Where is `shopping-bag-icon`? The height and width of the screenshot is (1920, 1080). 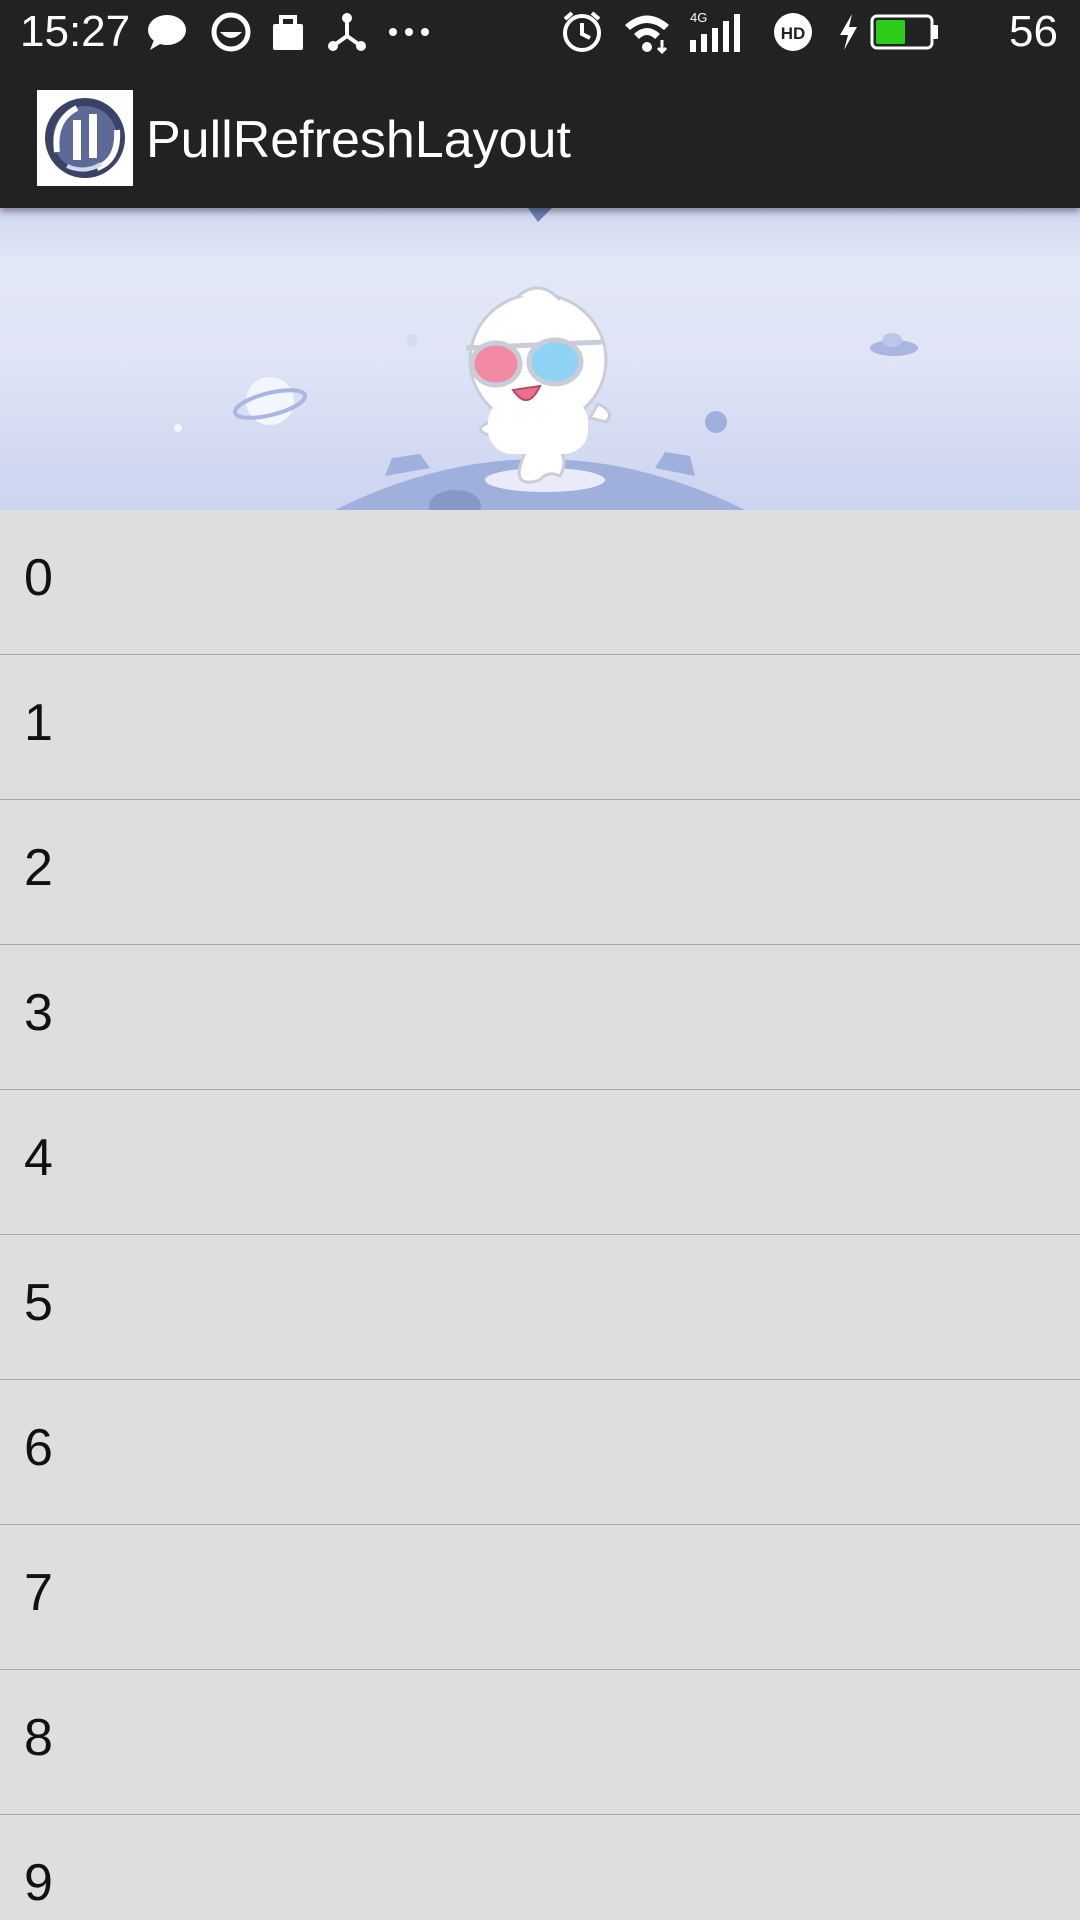 shopping-bag-icon is located at coordinates (288, 32).